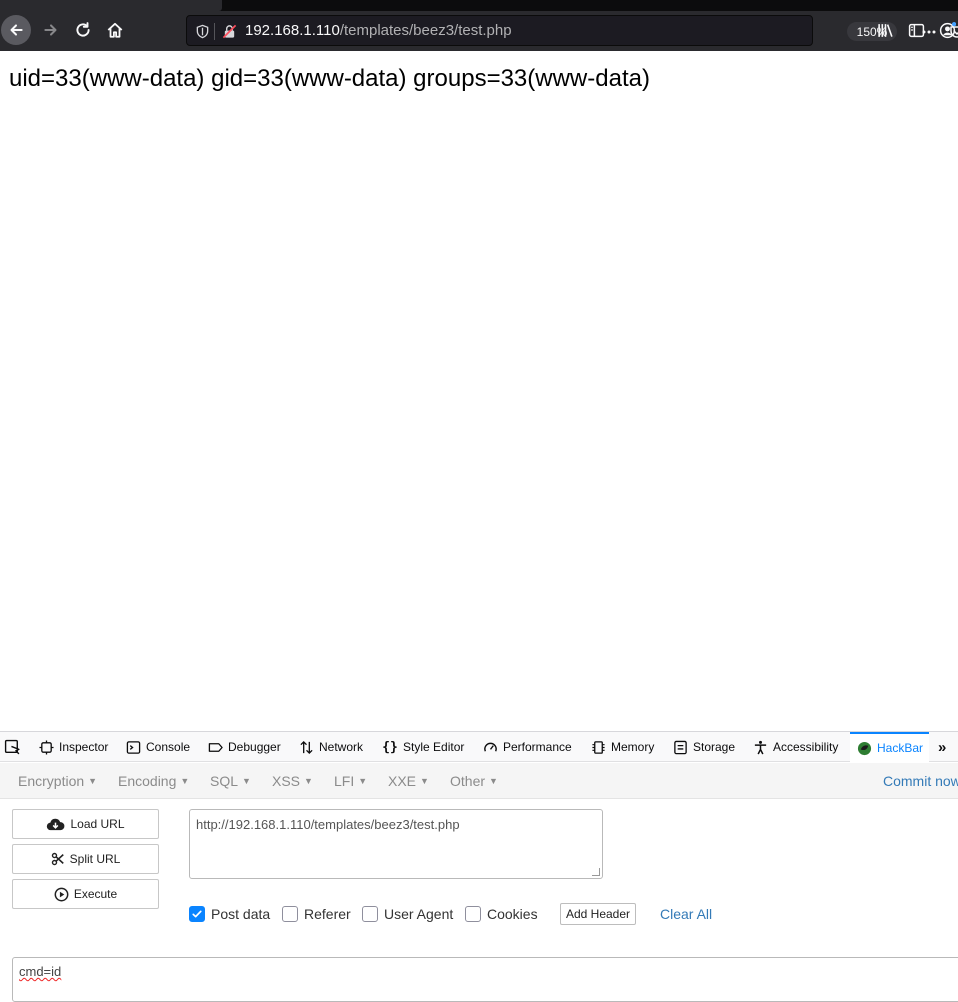 The height and width of the screenshot is (1002, 958). What do you see at coordinates (51, 781) in the screenshot?
I see `menu-label: Encryption` at bounding box center [51, 781].